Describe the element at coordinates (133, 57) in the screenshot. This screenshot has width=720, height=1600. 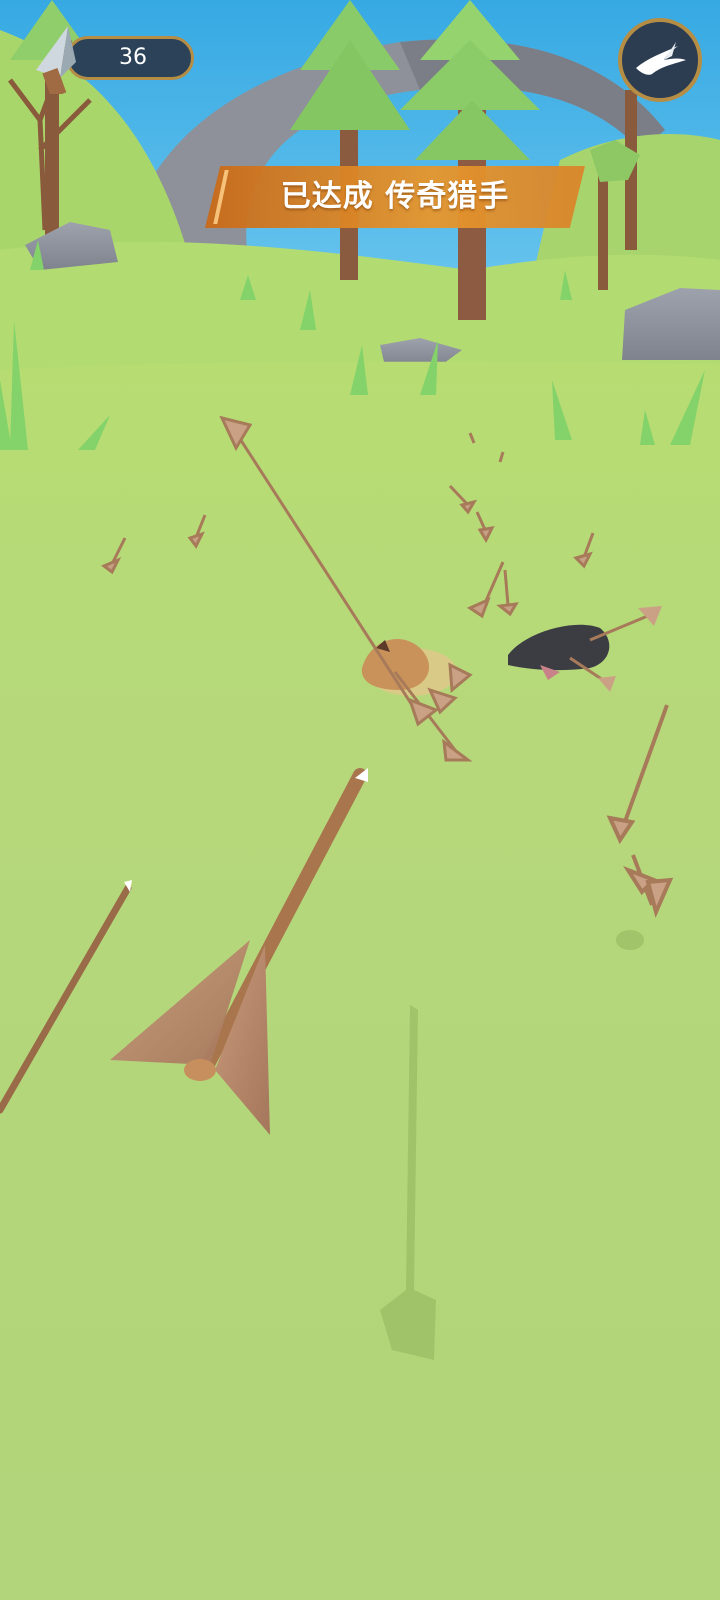
I see `arrow-count: 36` at that location.